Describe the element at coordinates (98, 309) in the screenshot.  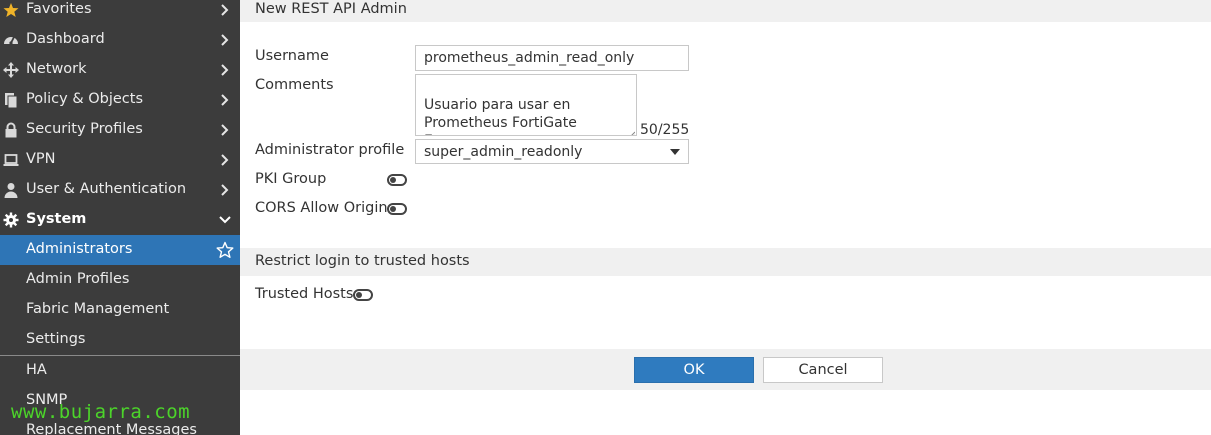
I see `sidebar-item-label: Fabric Management` at that location.